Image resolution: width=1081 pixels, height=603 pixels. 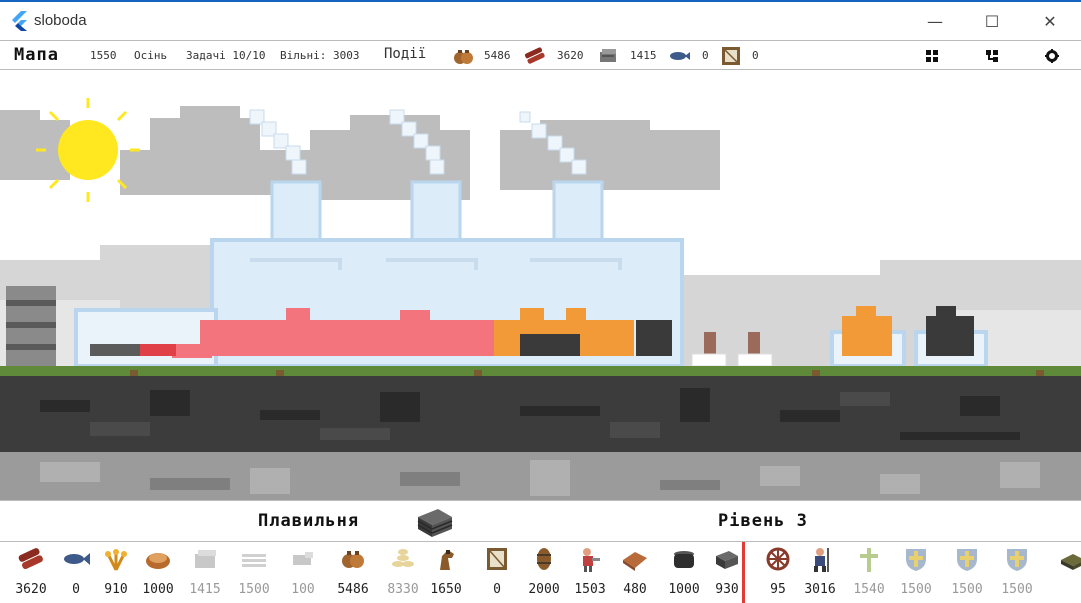 What do you see at coordinates (497, 572) in the screenshot?
I see `resource-item-frame: 0` at bounding box center [497, 572].